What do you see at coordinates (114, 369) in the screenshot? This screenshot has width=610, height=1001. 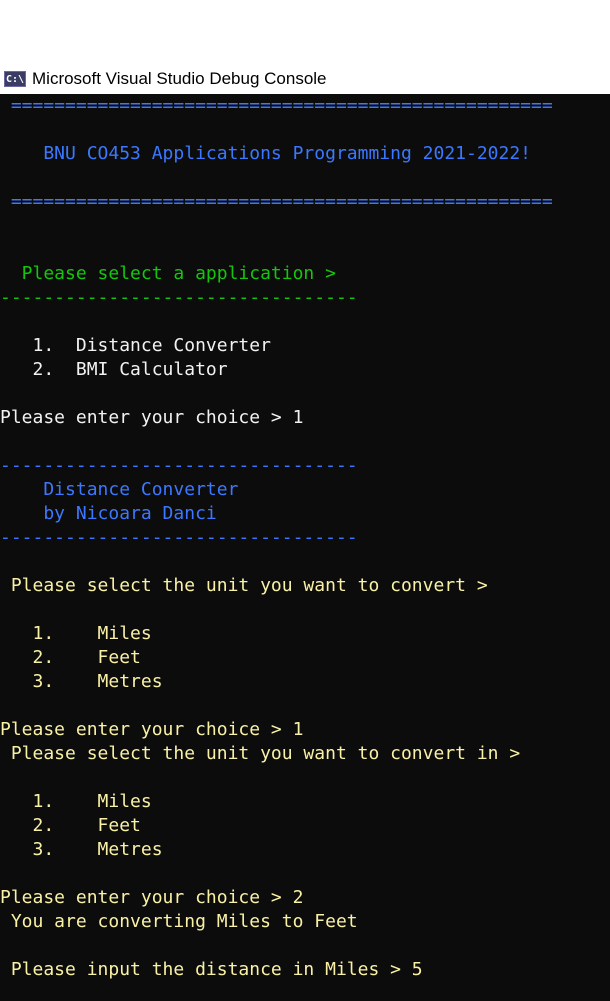 I see `console-line-menu-option: 2. BMI Calculator` at bounding box center [114, 369].